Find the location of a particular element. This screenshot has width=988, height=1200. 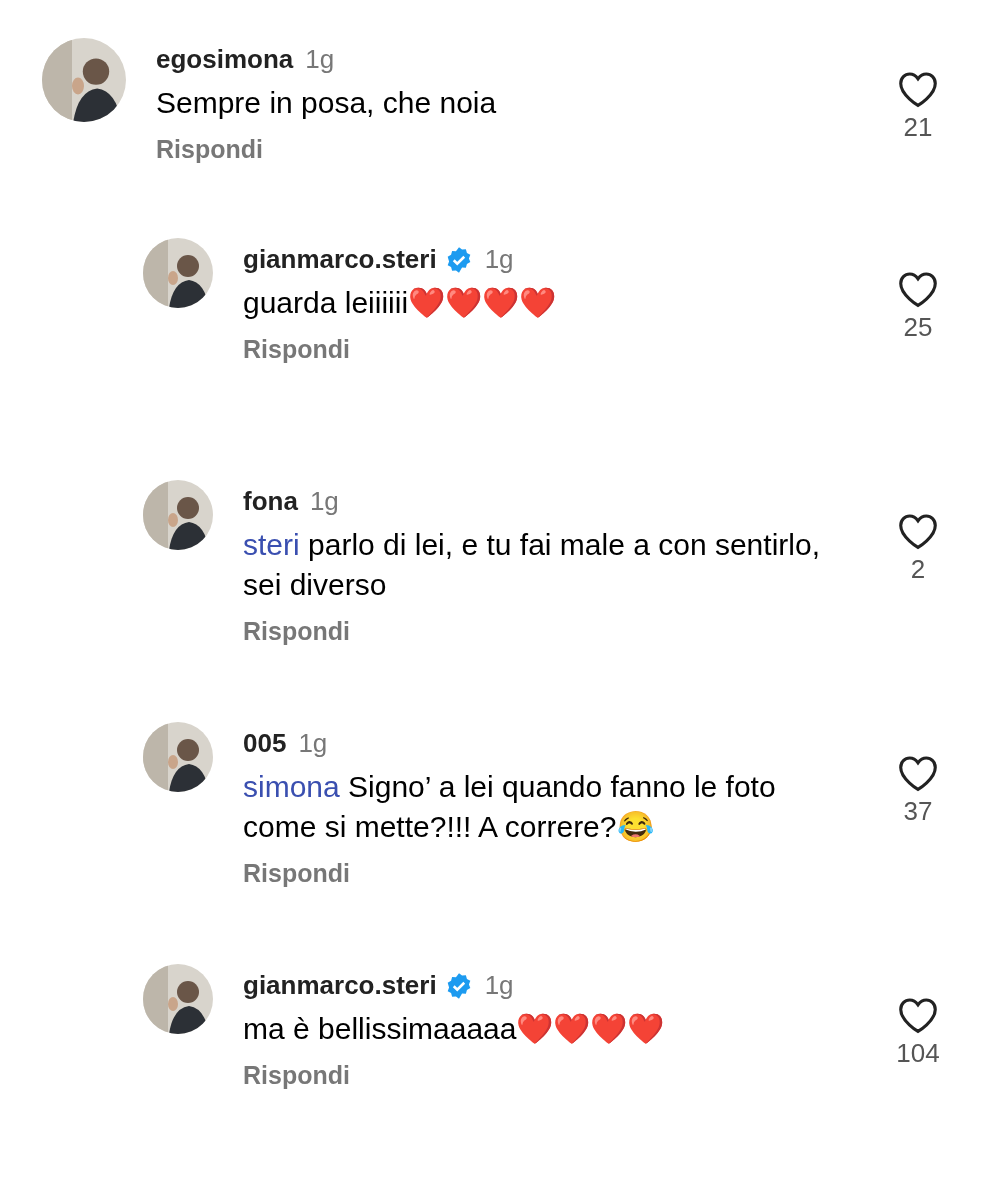

comment-text: simona Signo’ a lei quando fanno le foto come si mette?!!! A correre?😂 is located at coordinates (510, 807).